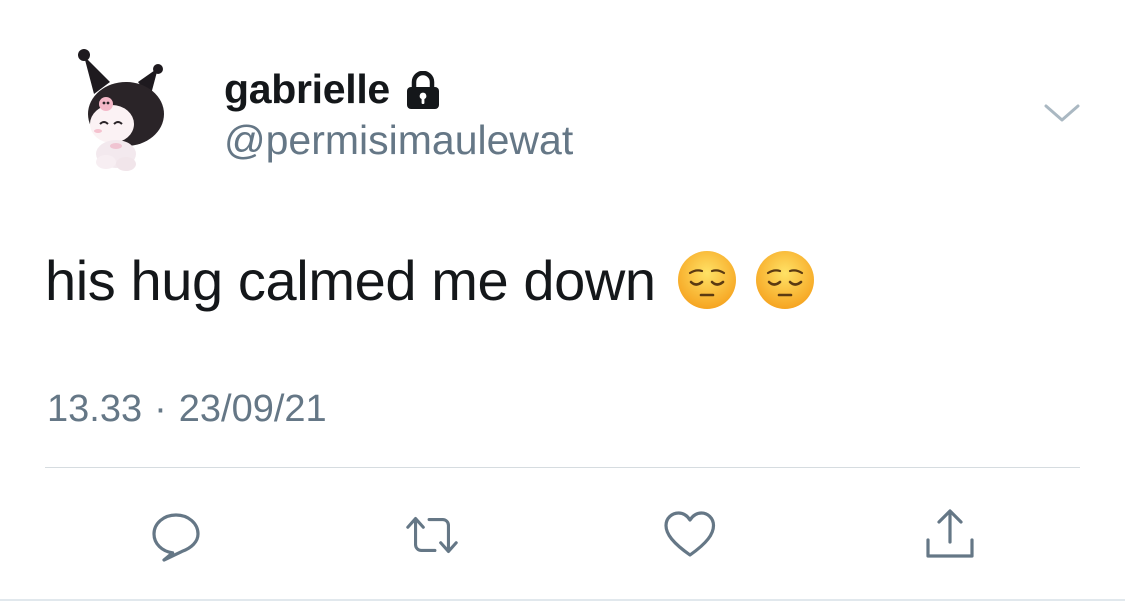  I want to click on like-button, so click(690, 535).